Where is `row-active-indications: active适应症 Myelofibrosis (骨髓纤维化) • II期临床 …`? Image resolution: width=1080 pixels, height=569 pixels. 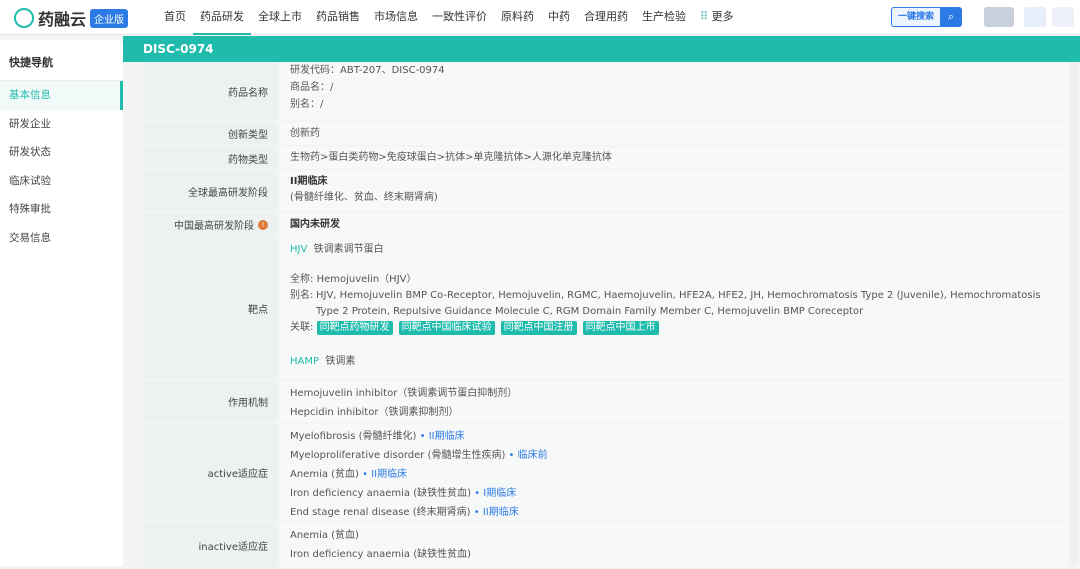 row-active-indications: active适应症 Myelofibrosis (骨髓纤维化) • II期临床 … is located at coordinates (605, 472).